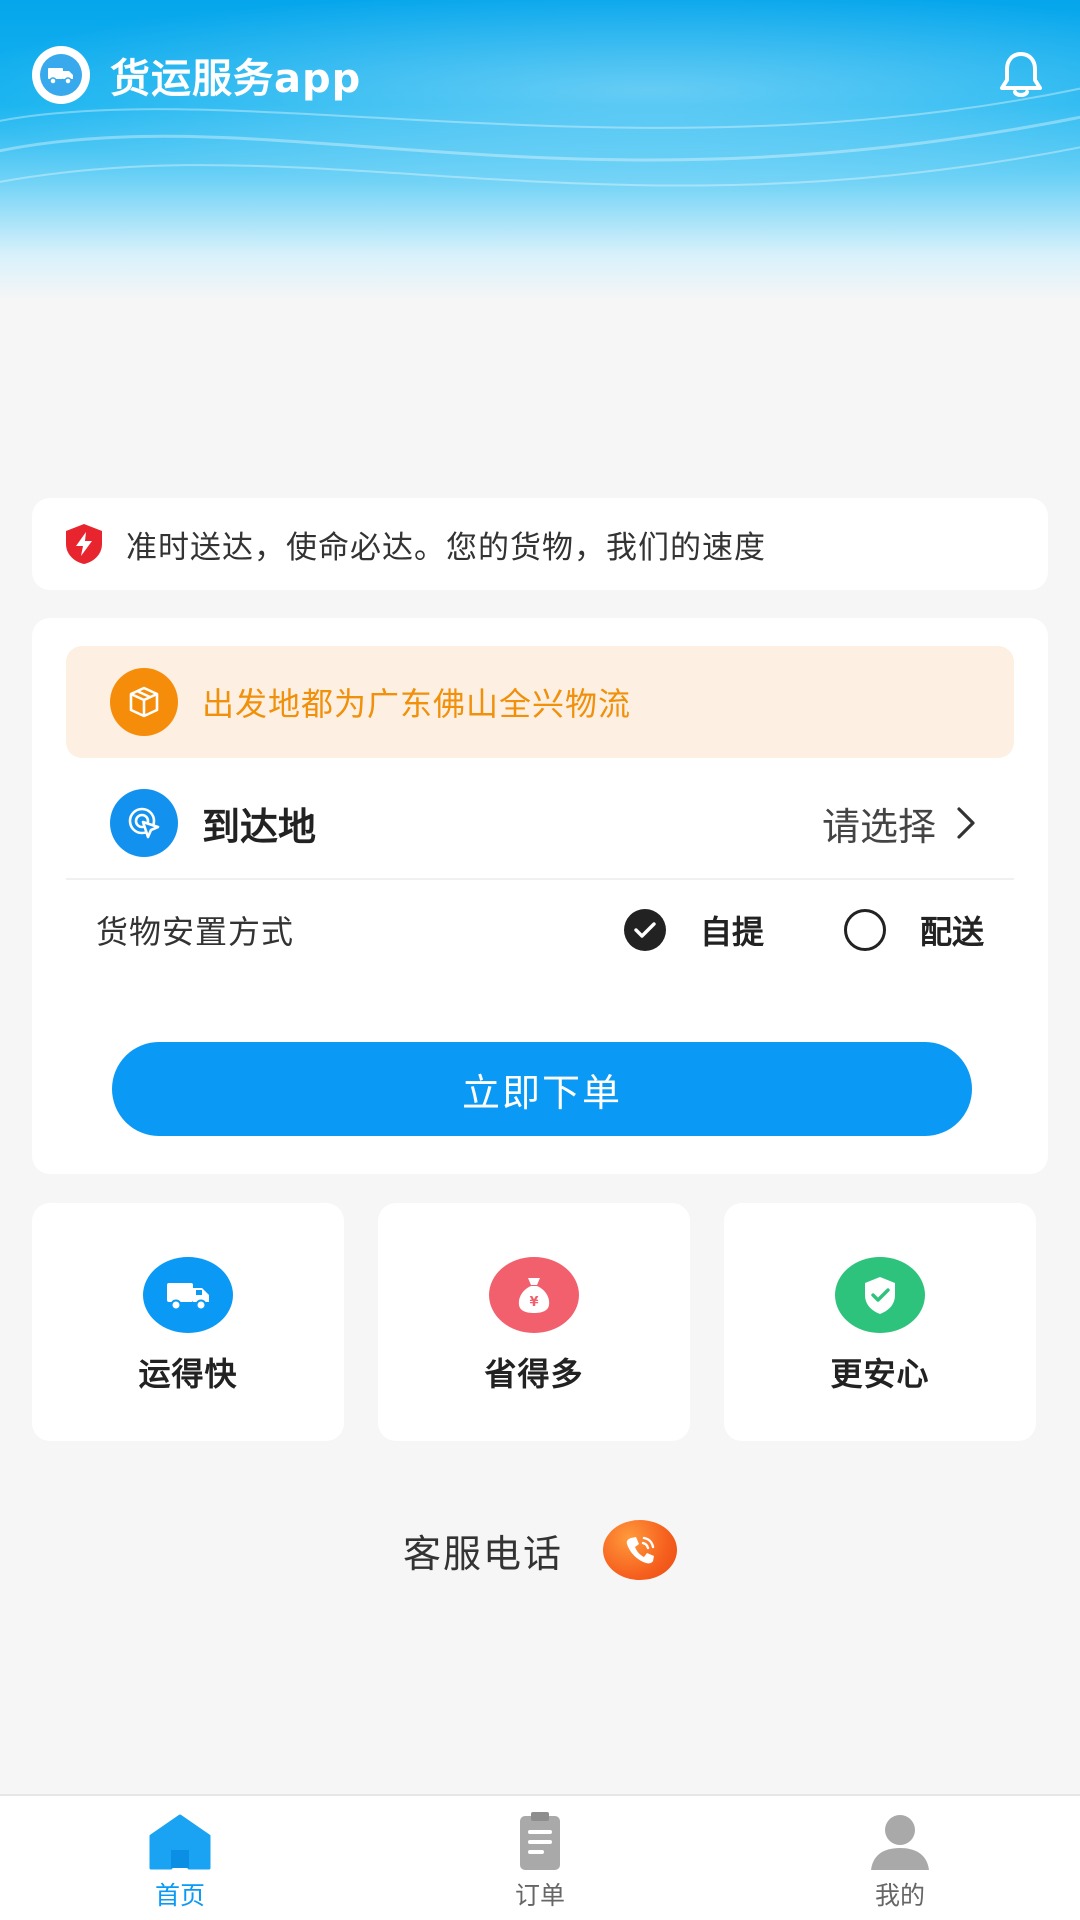 The height and width of the screenshot is (1920, 1080). I want to click on feature-card-save: ¥ 省得多, so click(534, 1322).